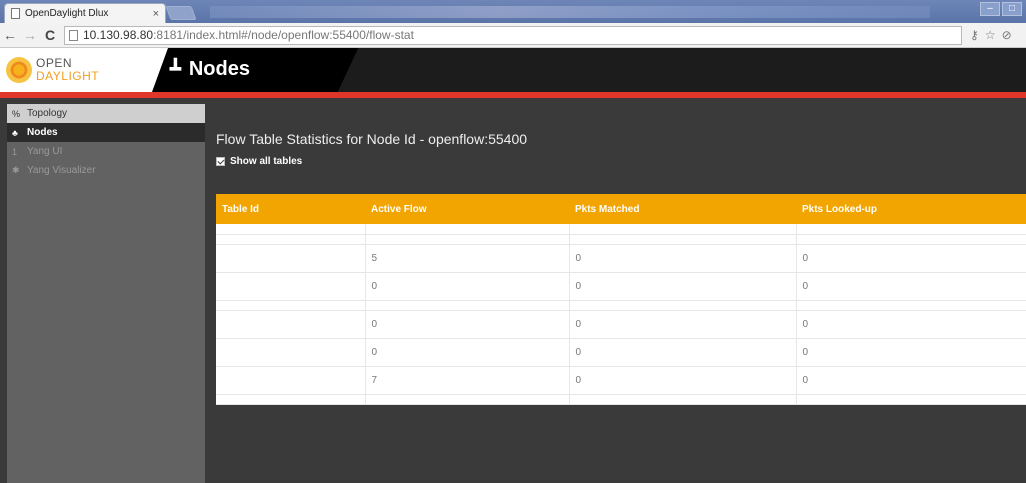 This screenshot has height=483, width=1026. What do you see at coordinates (990, 9) in the screenshot?
I see `minimize-button: –` at bounding box center [990, 9].